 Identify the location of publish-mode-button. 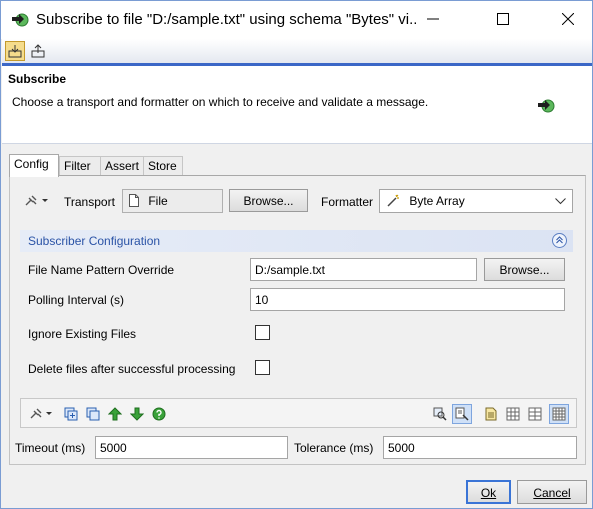
(38, 51).